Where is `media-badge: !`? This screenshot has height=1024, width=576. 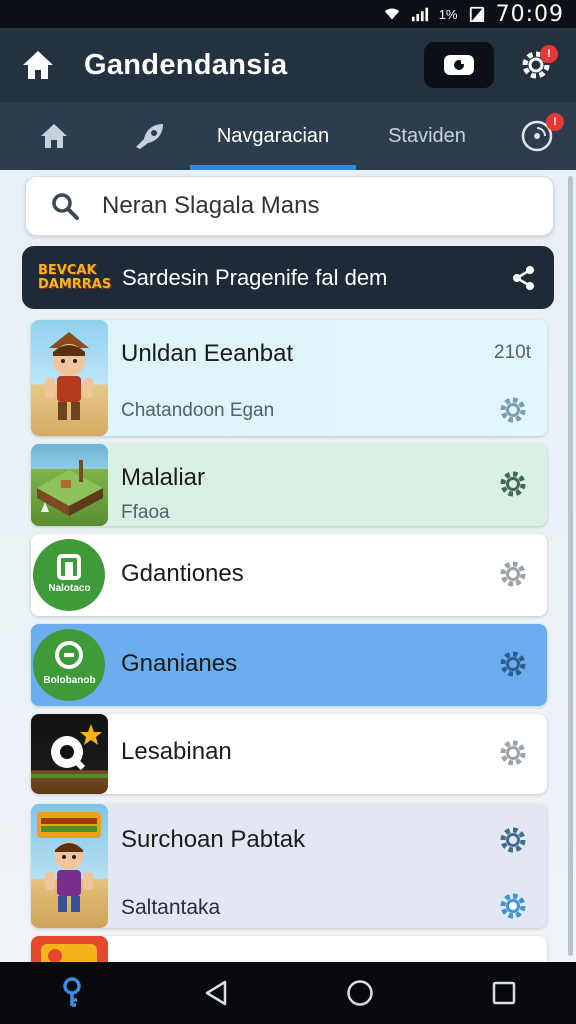
media-badge: ! is located at coordinates (555, 122).